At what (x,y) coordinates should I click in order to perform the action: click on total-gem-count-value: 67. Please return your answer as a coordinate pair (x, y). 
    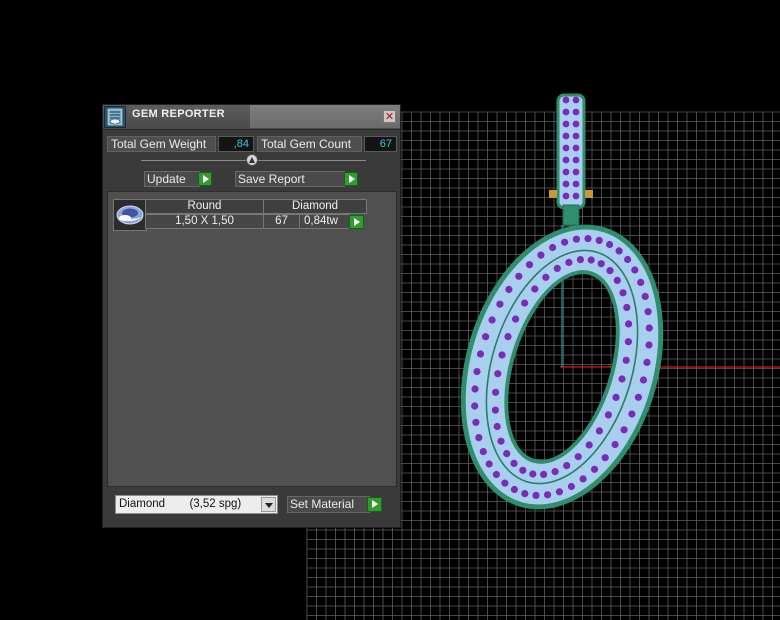
    Looking at the image, I should click on (380, 144).